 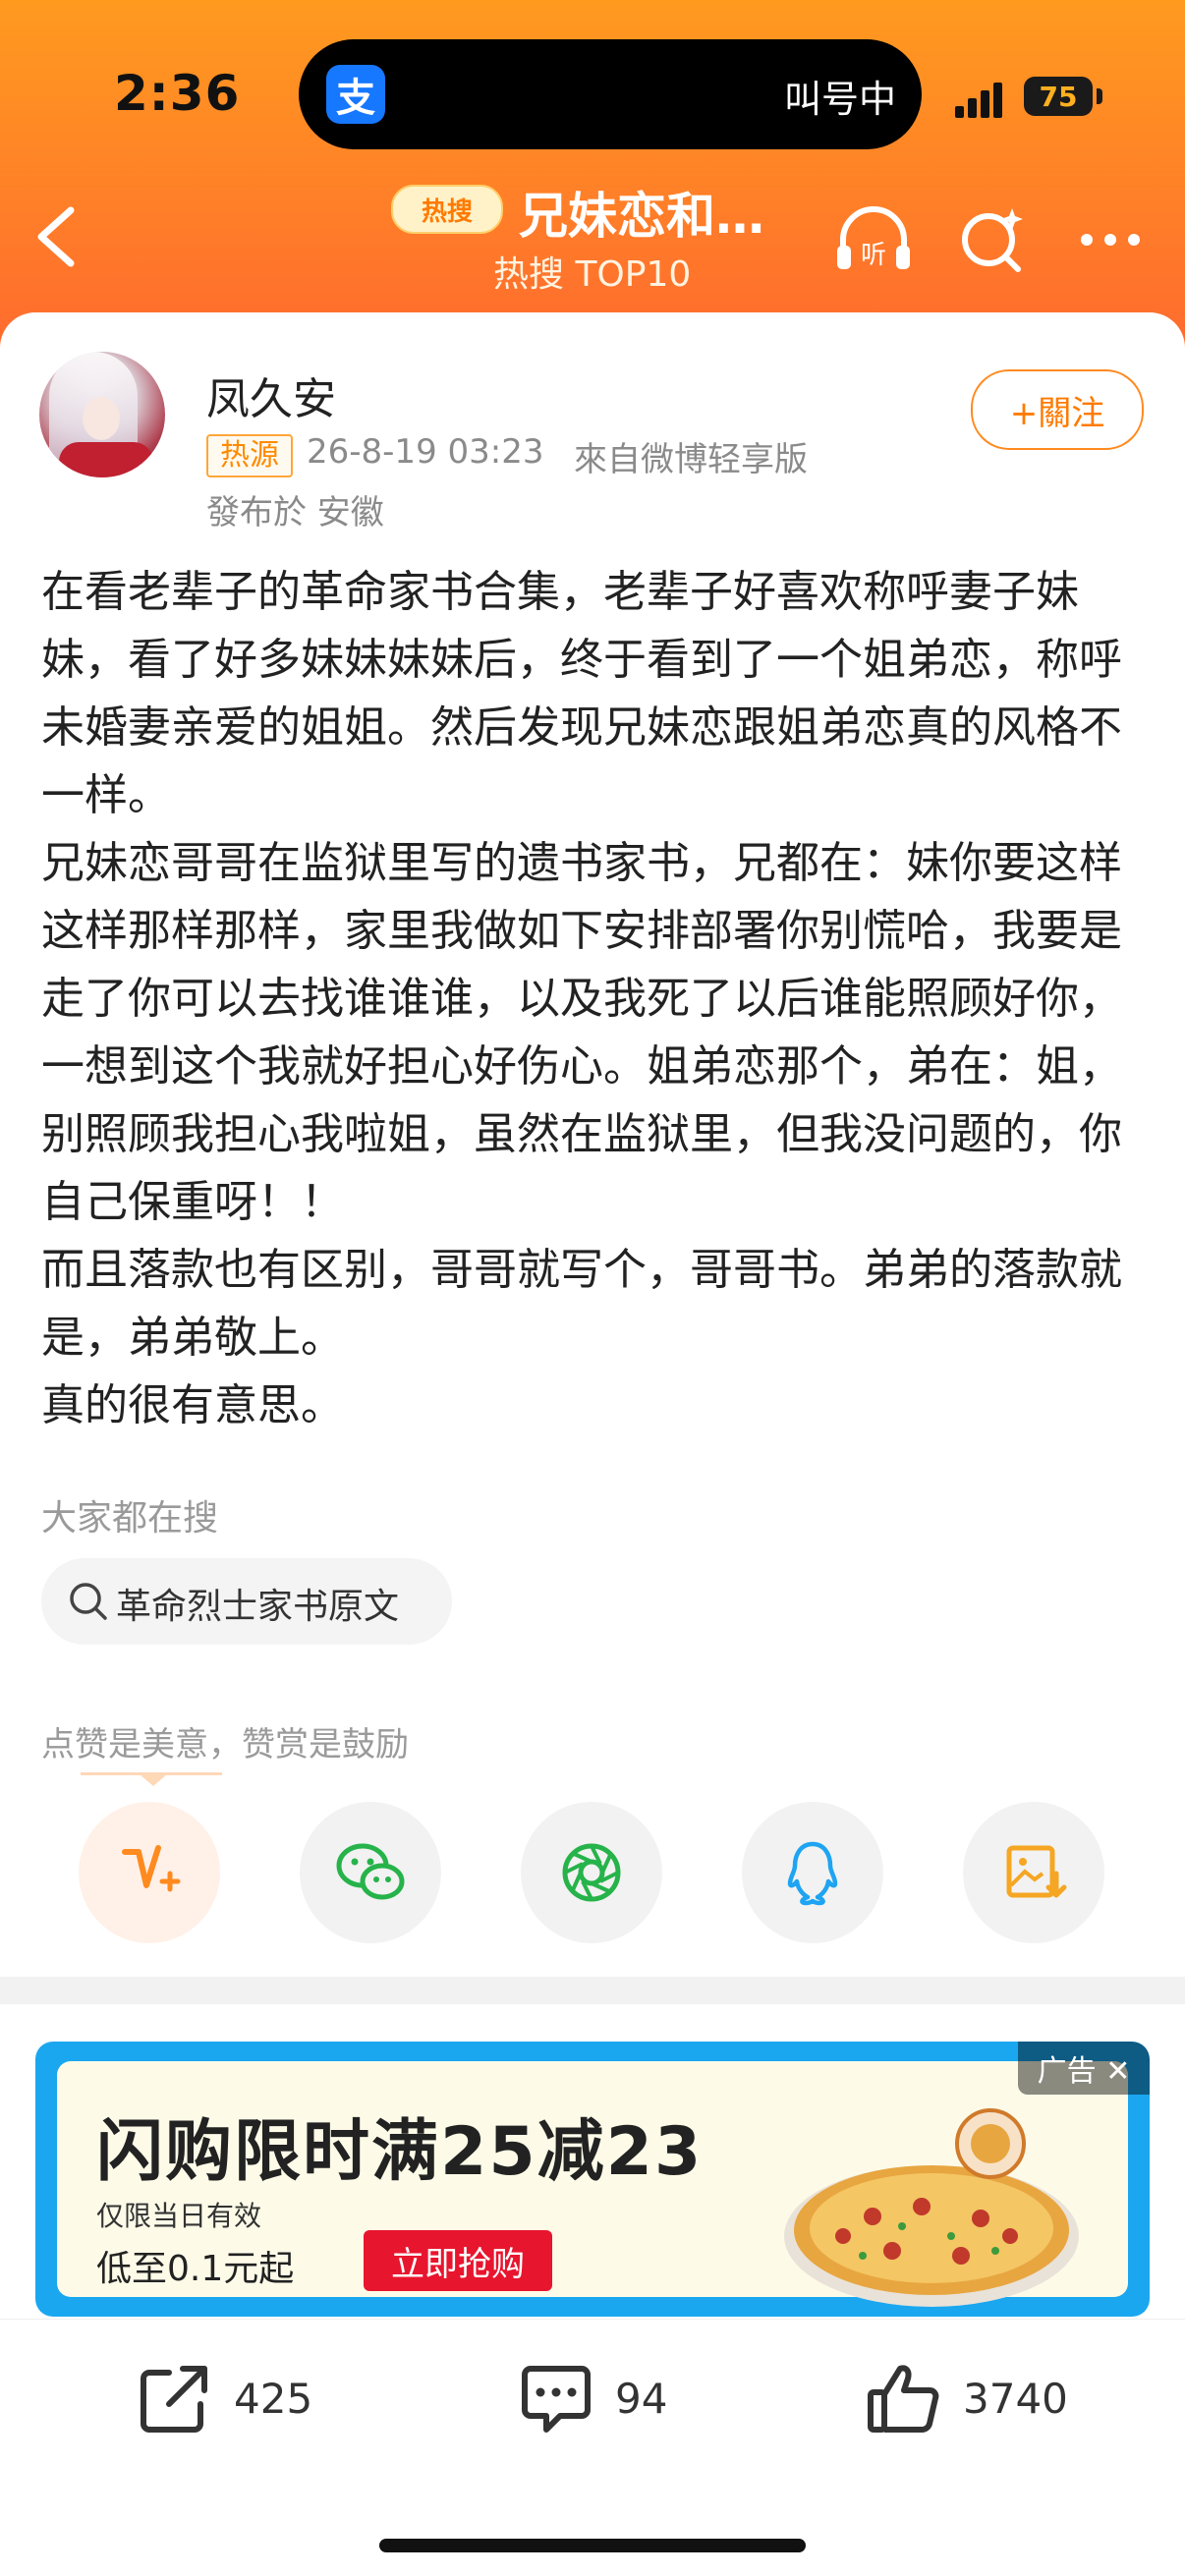 I want to click on reward-v-icon, so click(x=152, y=1868).